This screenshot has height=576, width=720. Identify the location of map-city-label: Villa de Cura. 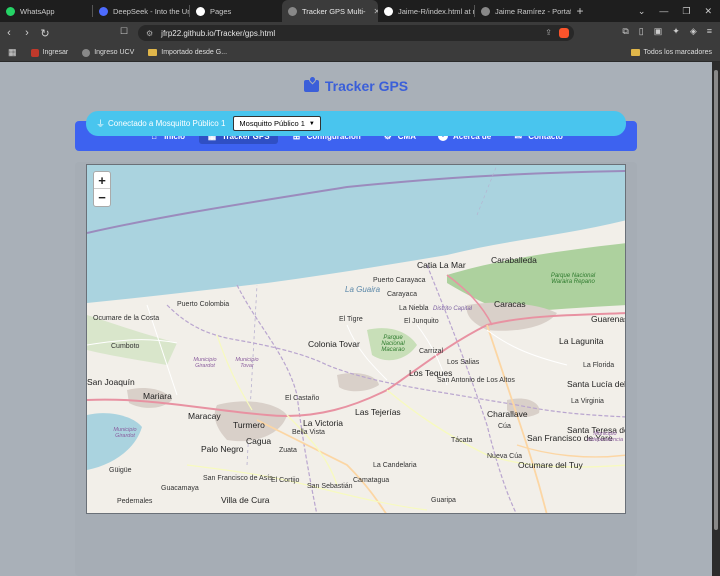
(245, 500).